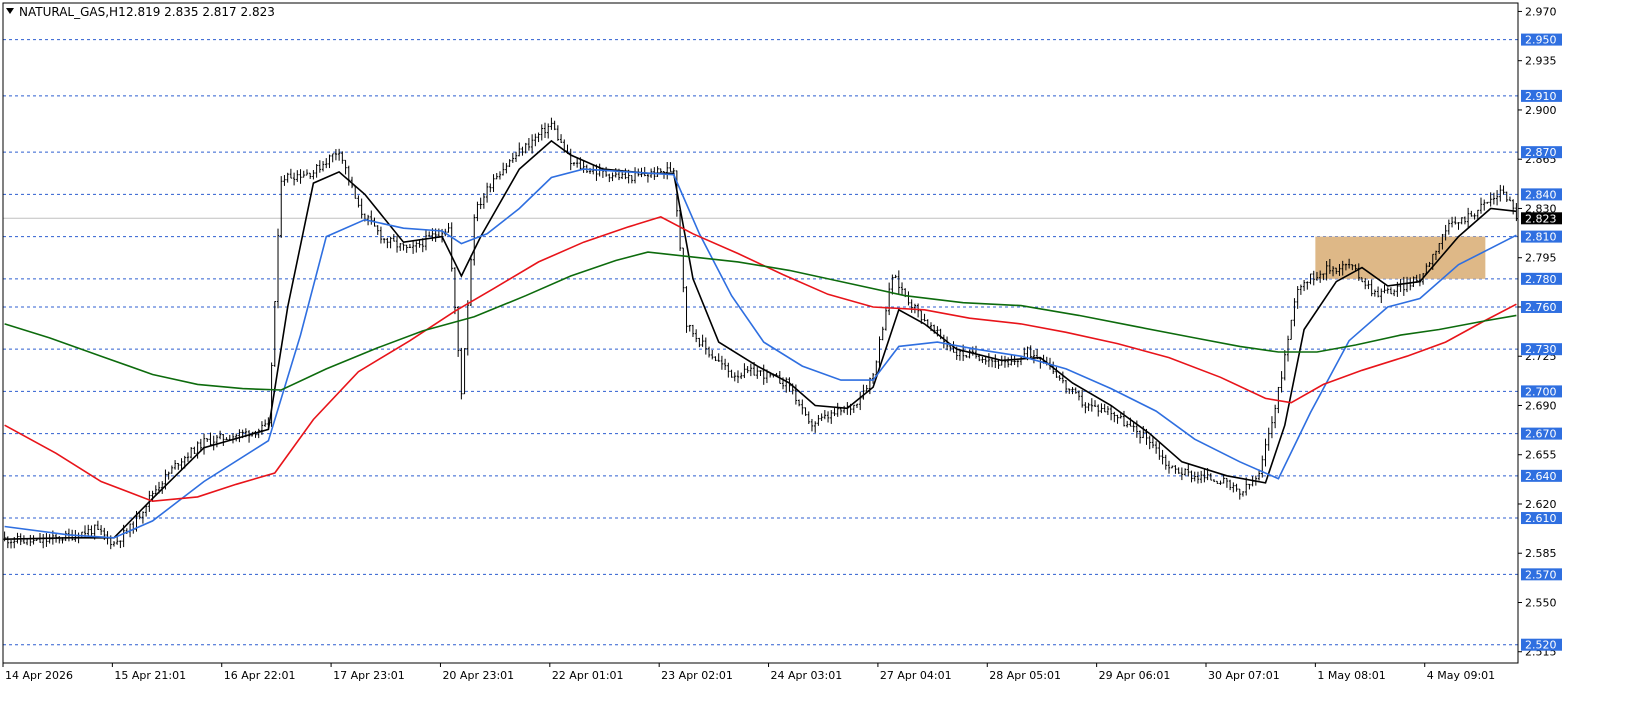 Image resolution: width=1641 pixels, height=724 pixels. What do you see at coordinates (697, 675) in the screenshot?
I see `x-tick-label: 23 Apr 02:01` at bounding box center [697, 675].